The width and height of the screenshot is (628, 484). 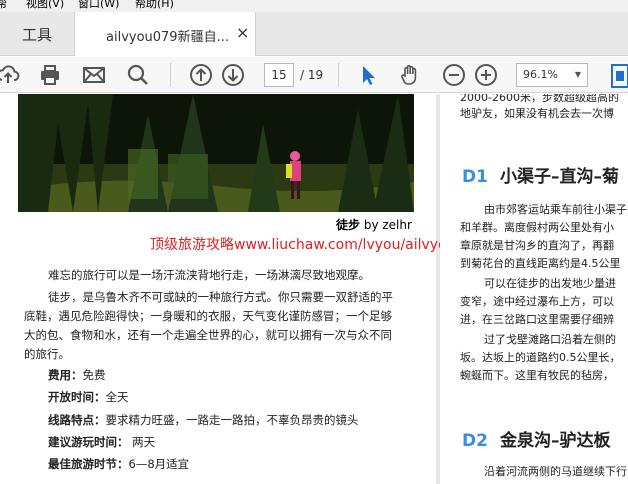 What do you see at coordinates (577, 74) in the screenshot?
I see `chevron-down-icon: ▼` at bounding box center [577, 74].